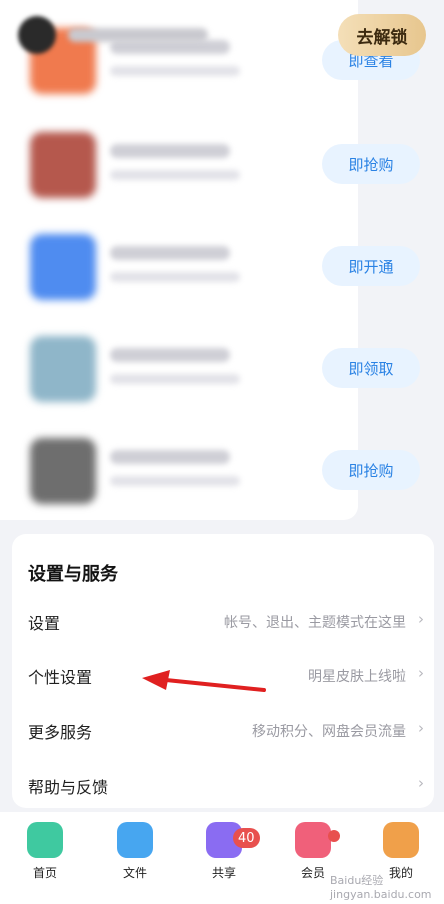 This screenshot has height=904, width=444. Describe the element at coordinates (382, 35) in the screenshot. I see `unlock-button: 去解锁` at that location.